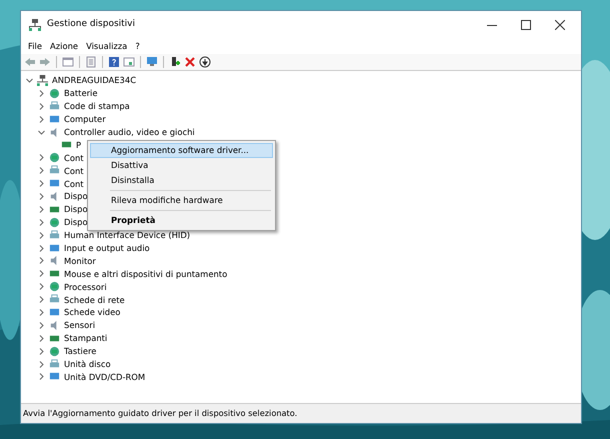 The height and width of the screenshot is (439, 610). Describe the element at coordinates (92, 312) in the screenshot. I see `tree-item: Schede video` at that location.